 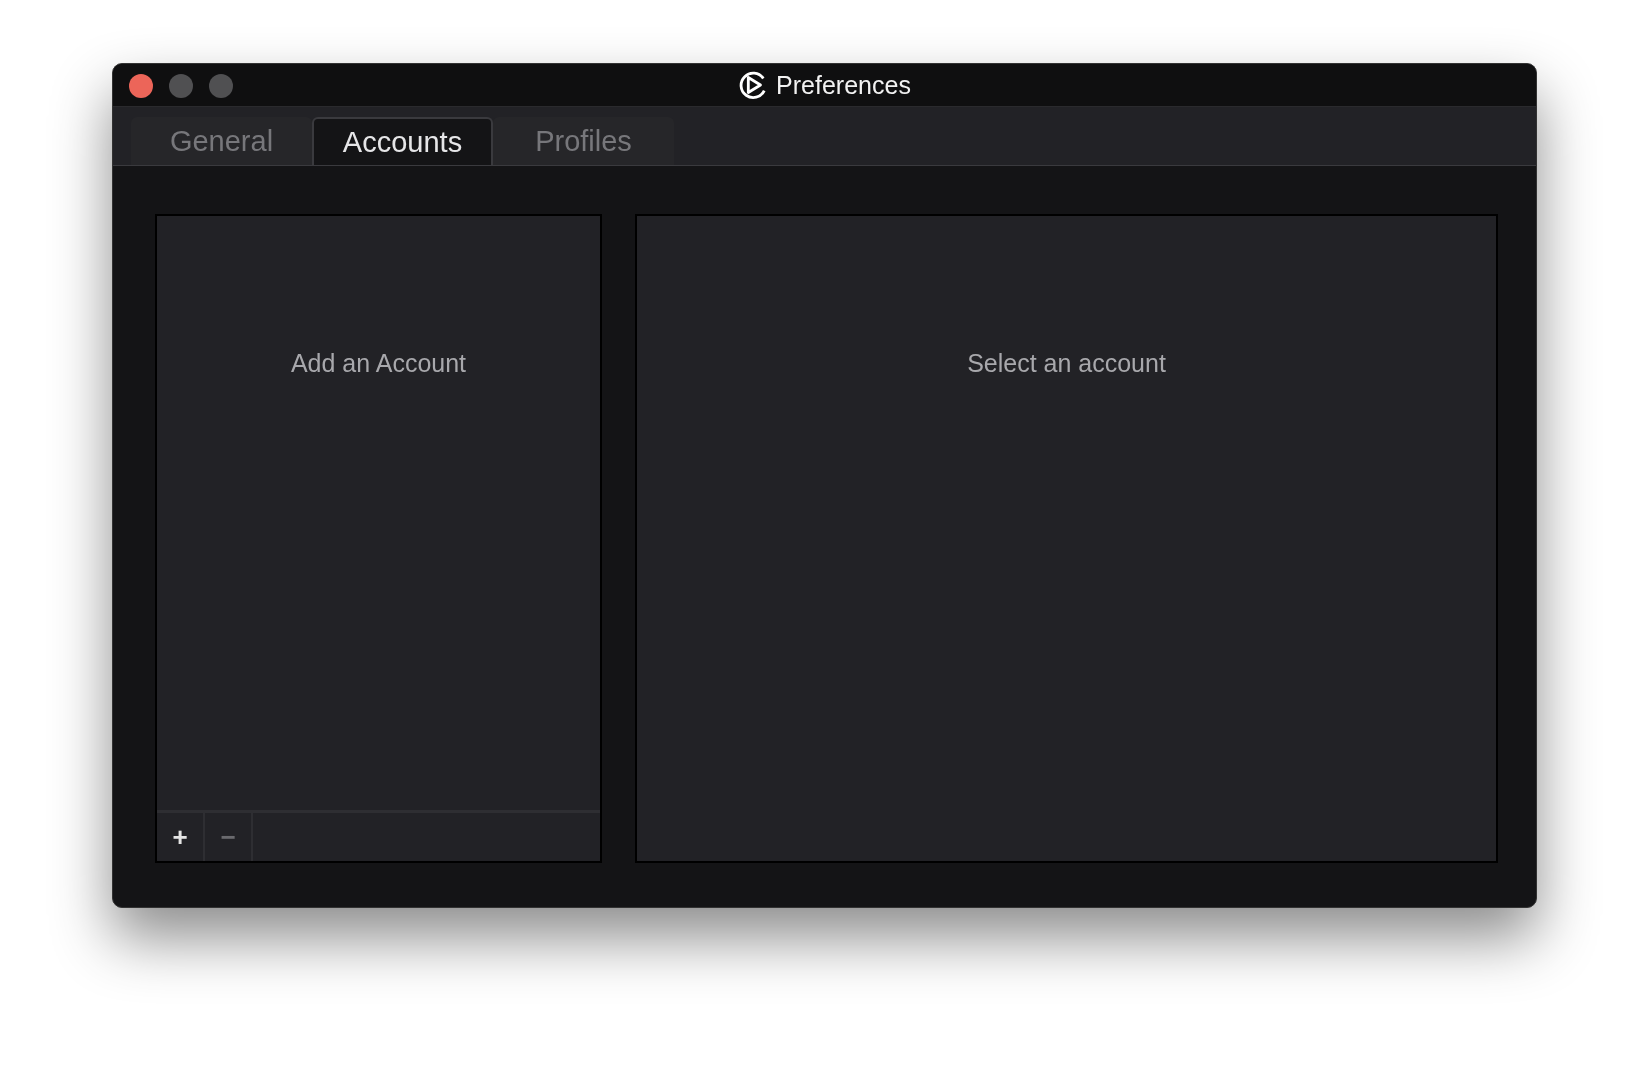 I want to click on window-title: Preferences, so click(x=843, y=85).